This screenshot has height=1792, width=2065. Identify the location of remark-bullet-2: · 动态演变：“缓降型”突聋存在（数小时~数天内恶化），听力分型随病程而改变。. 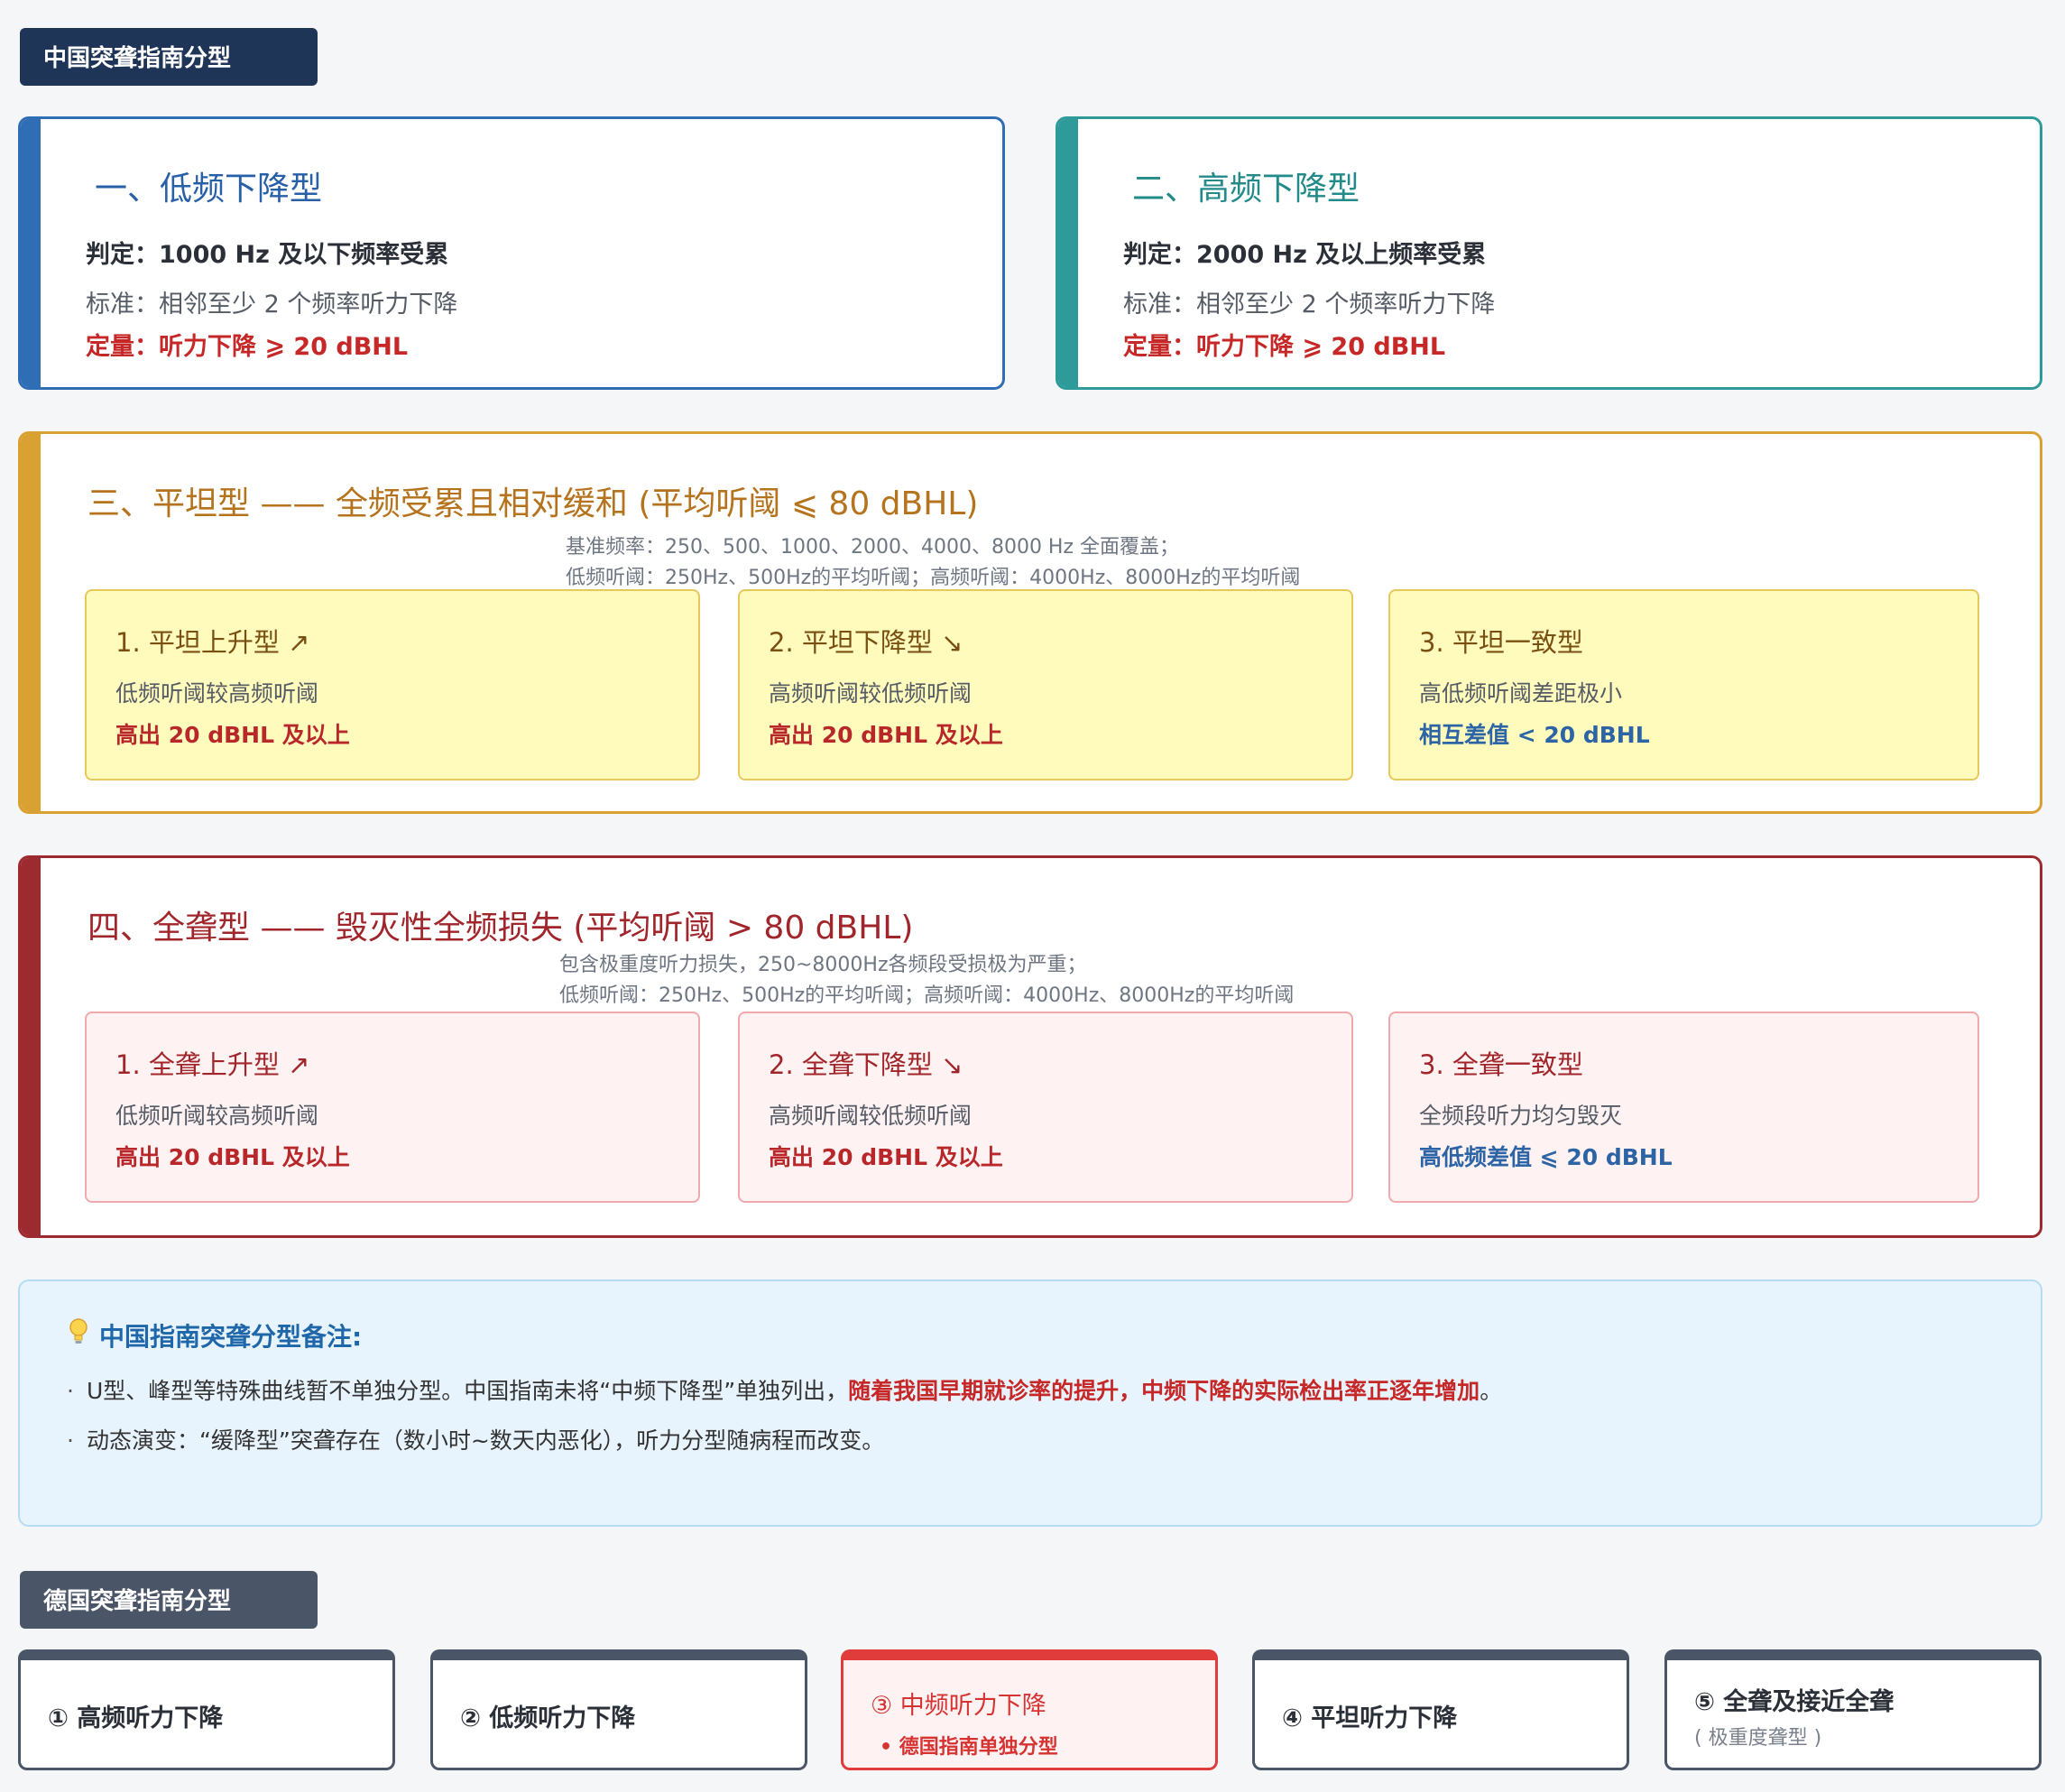
(476, 1439).